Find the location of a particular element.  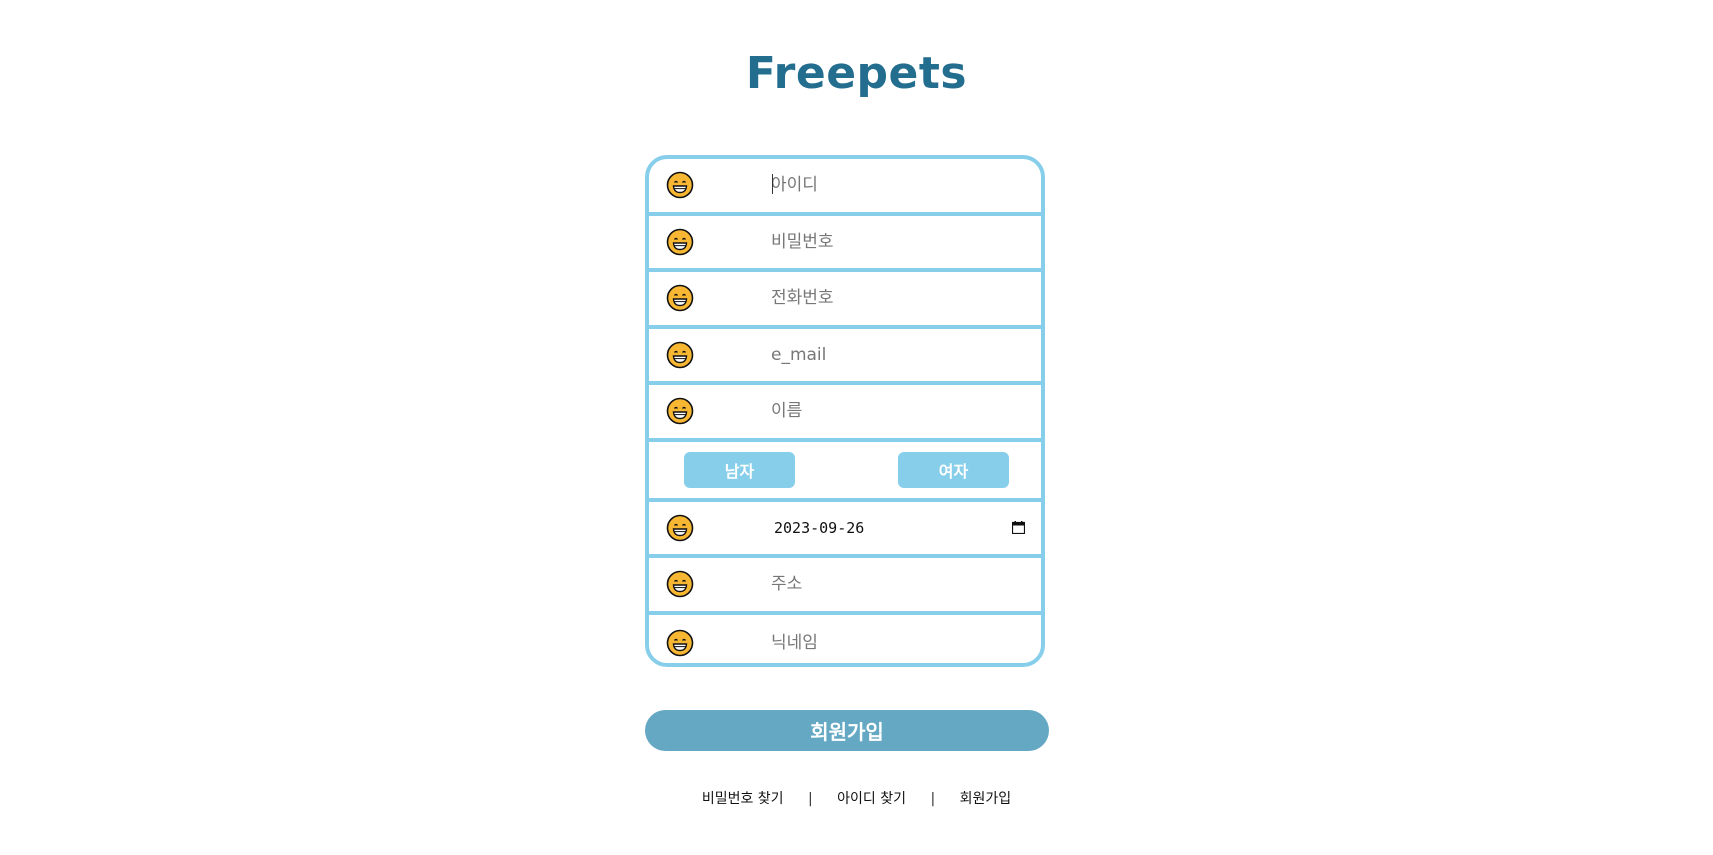

name-row is located at coordinates (845, 413).